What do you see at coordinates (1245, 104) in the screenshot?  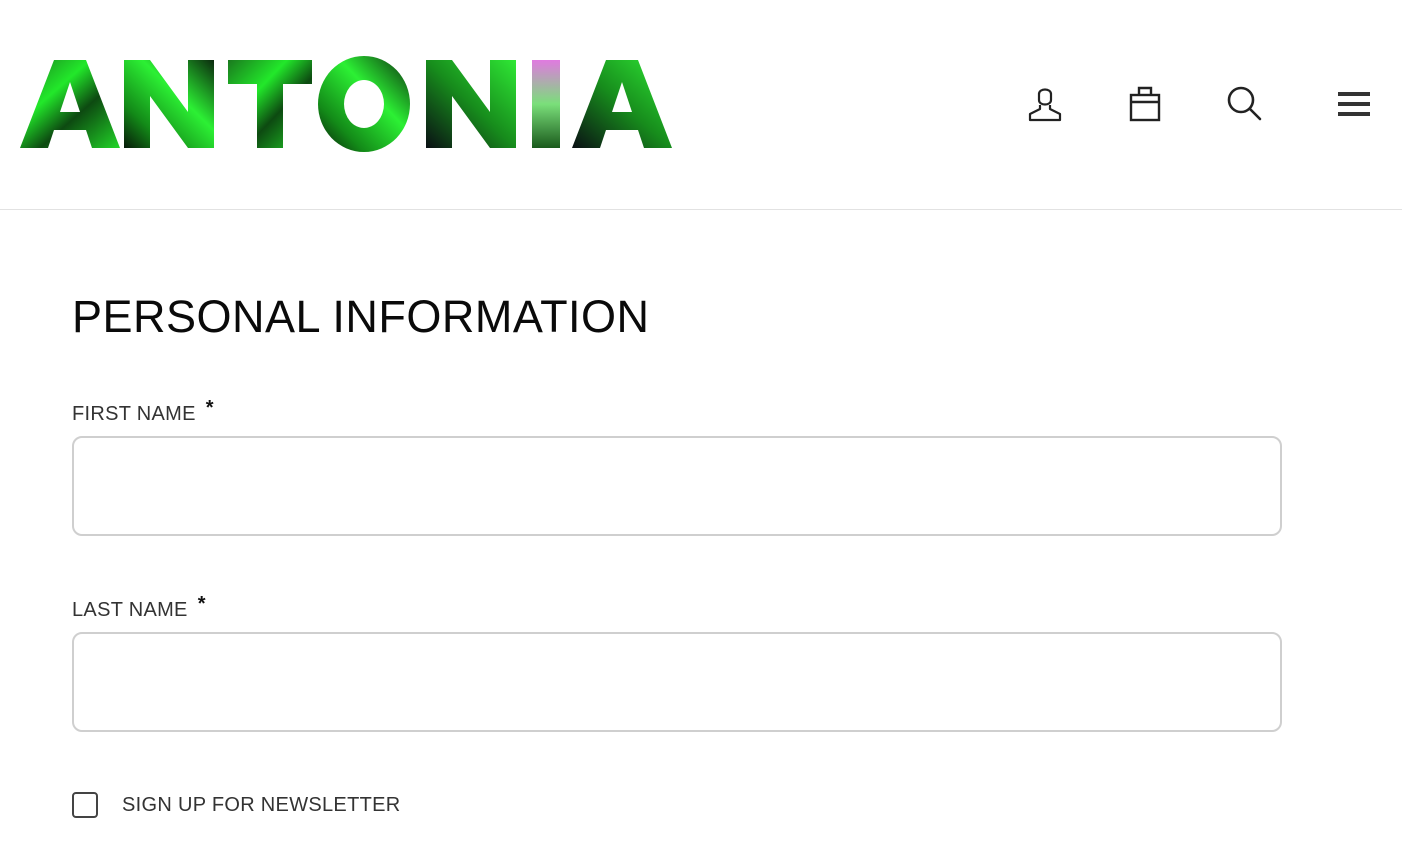 I see `search-icon` at bounding box center [1245, 104].